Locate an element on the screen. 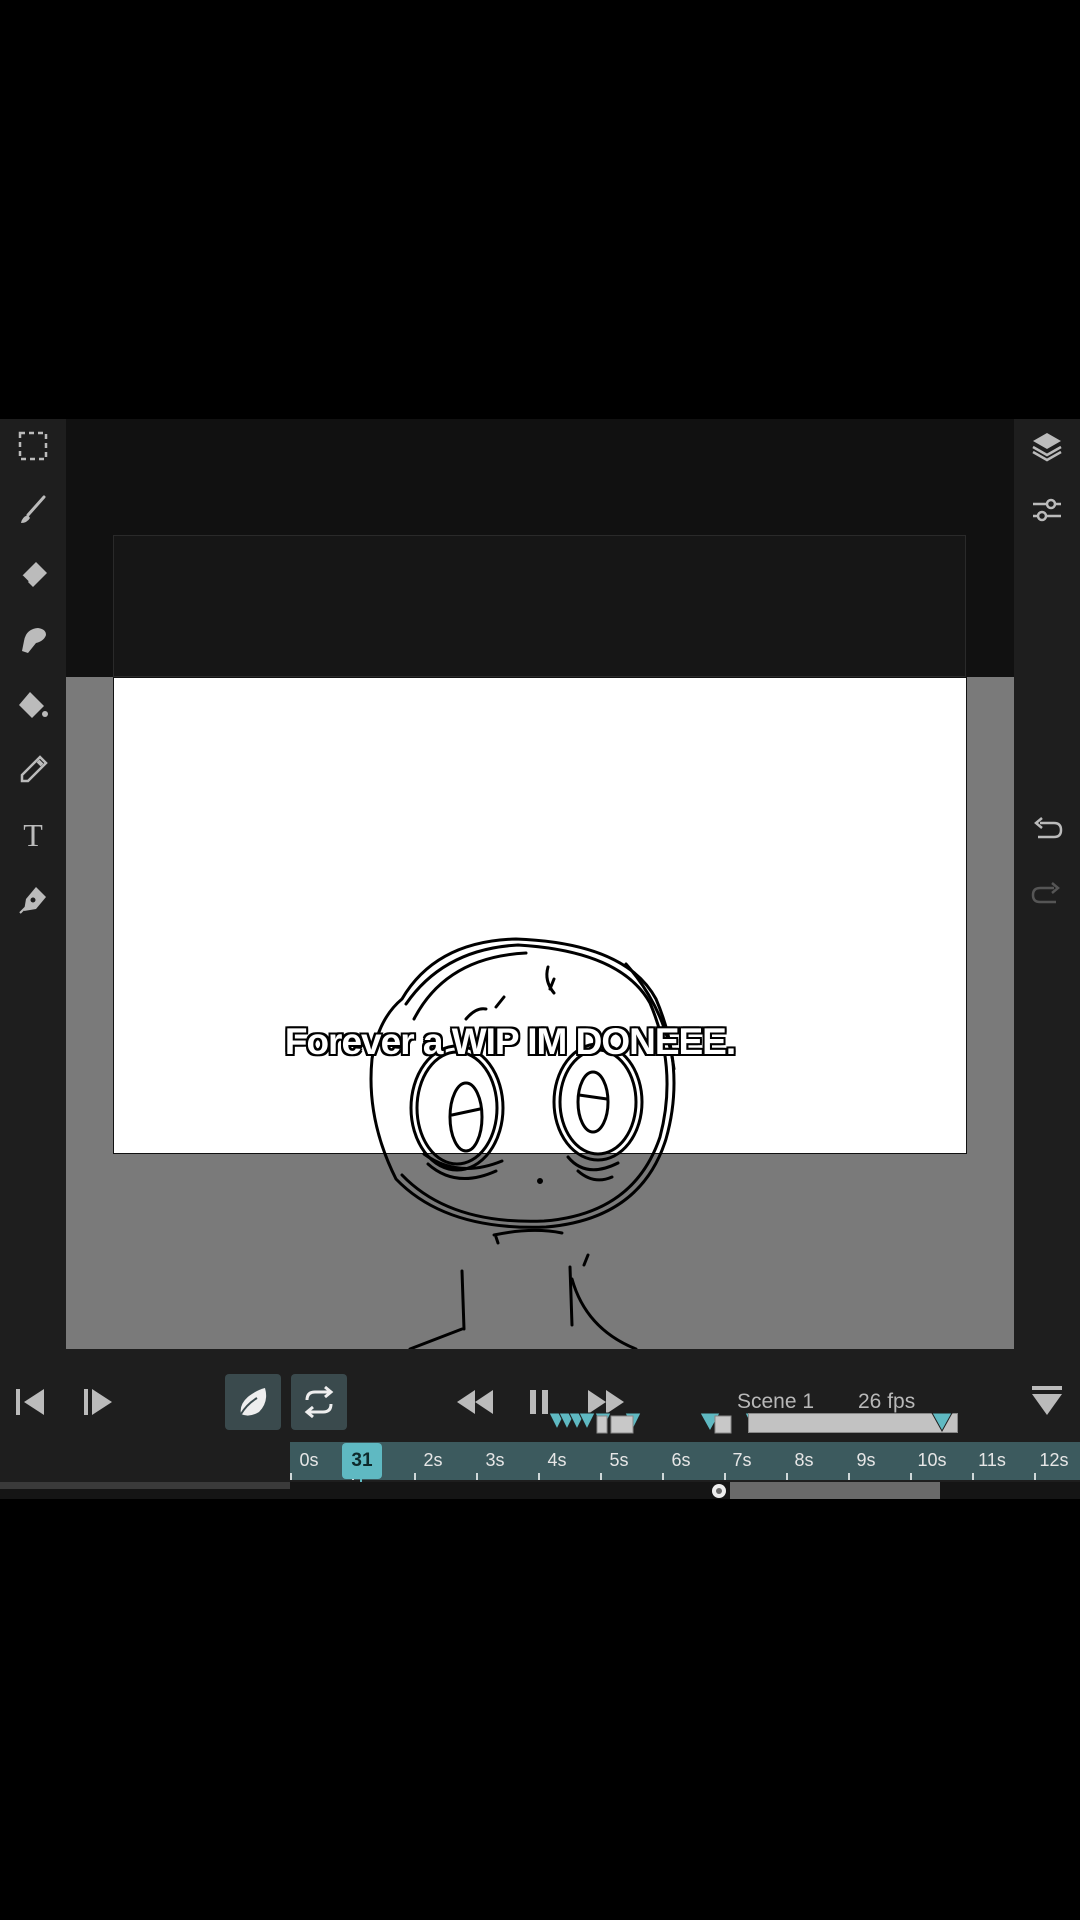 The width and height of the screenshot is (1080, 1920). svg-text: T is located at coordinates (33, 835).